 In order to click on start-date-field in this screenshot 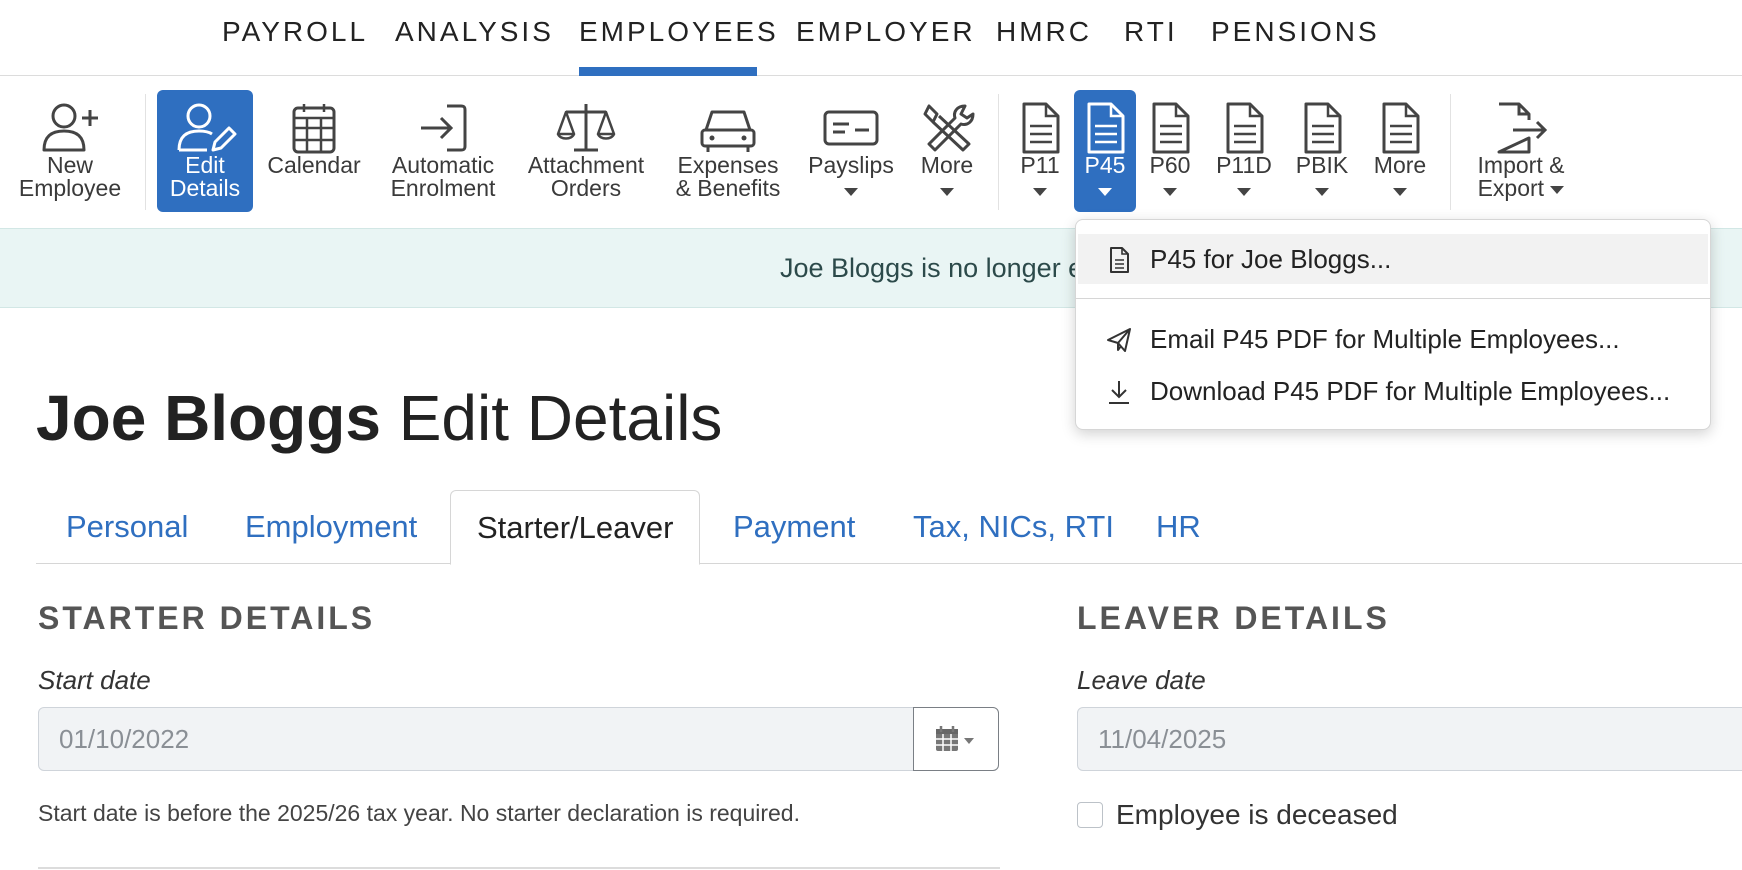, I will do `click(476, 739)`.